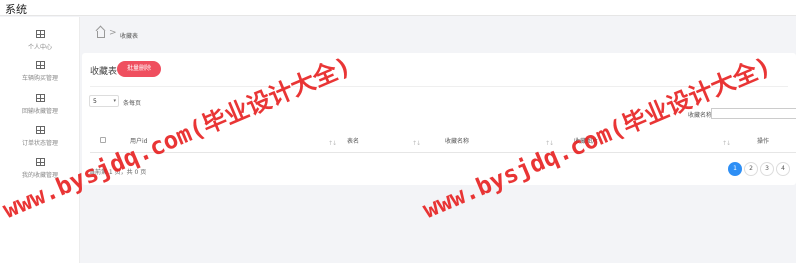  What do you see at coordinates (353, 140) in the screenshot?
I see `column-table-name: 表名` at bounding box center [353, 140].